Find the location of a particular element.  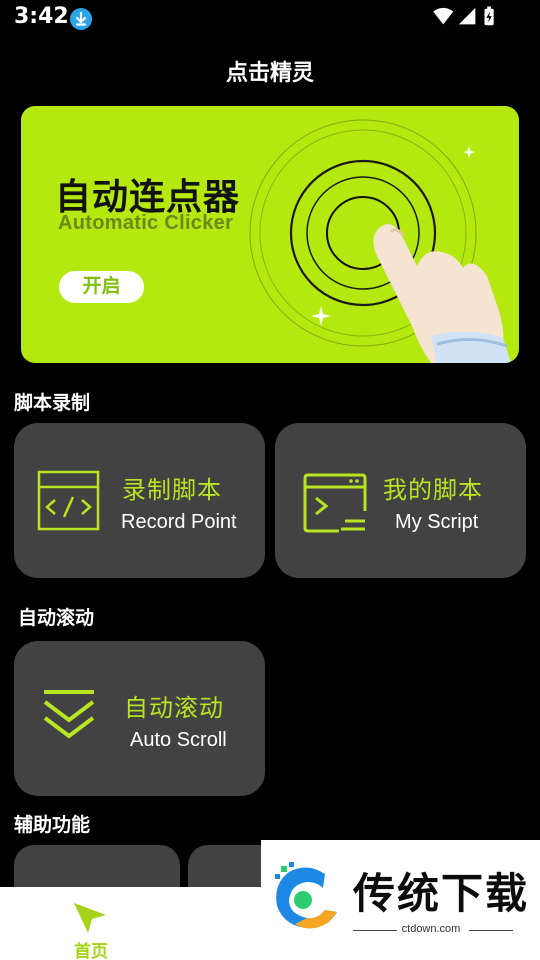

signal-icon is located at coordinates (467, 16).